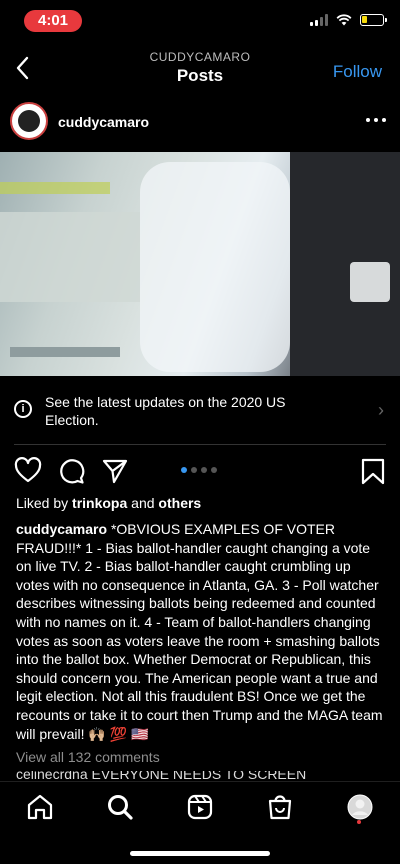 The image size is (400, 864). Describe the element at coordinates (373, 20) in the screenshot. I see `battery-icon` at that location.